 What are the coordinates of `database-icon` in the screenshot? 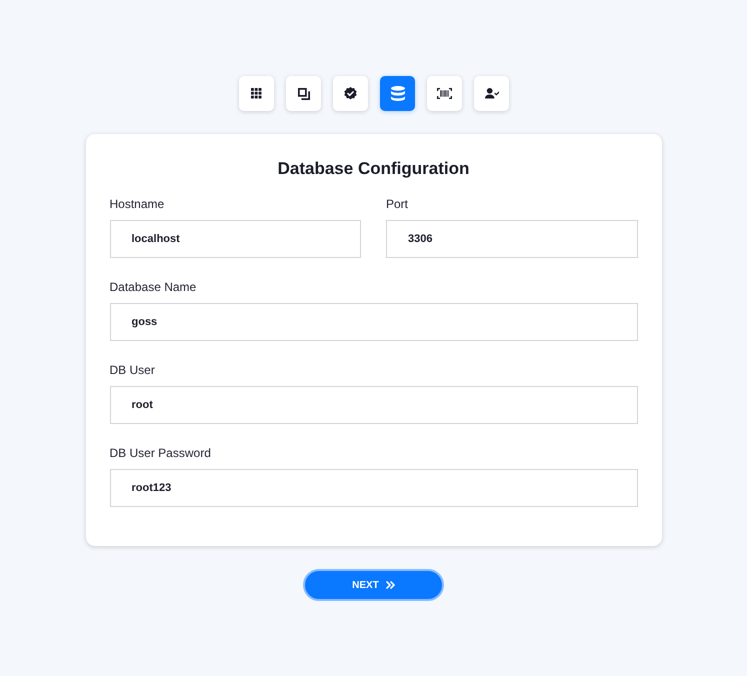 It's located at (397, 93).